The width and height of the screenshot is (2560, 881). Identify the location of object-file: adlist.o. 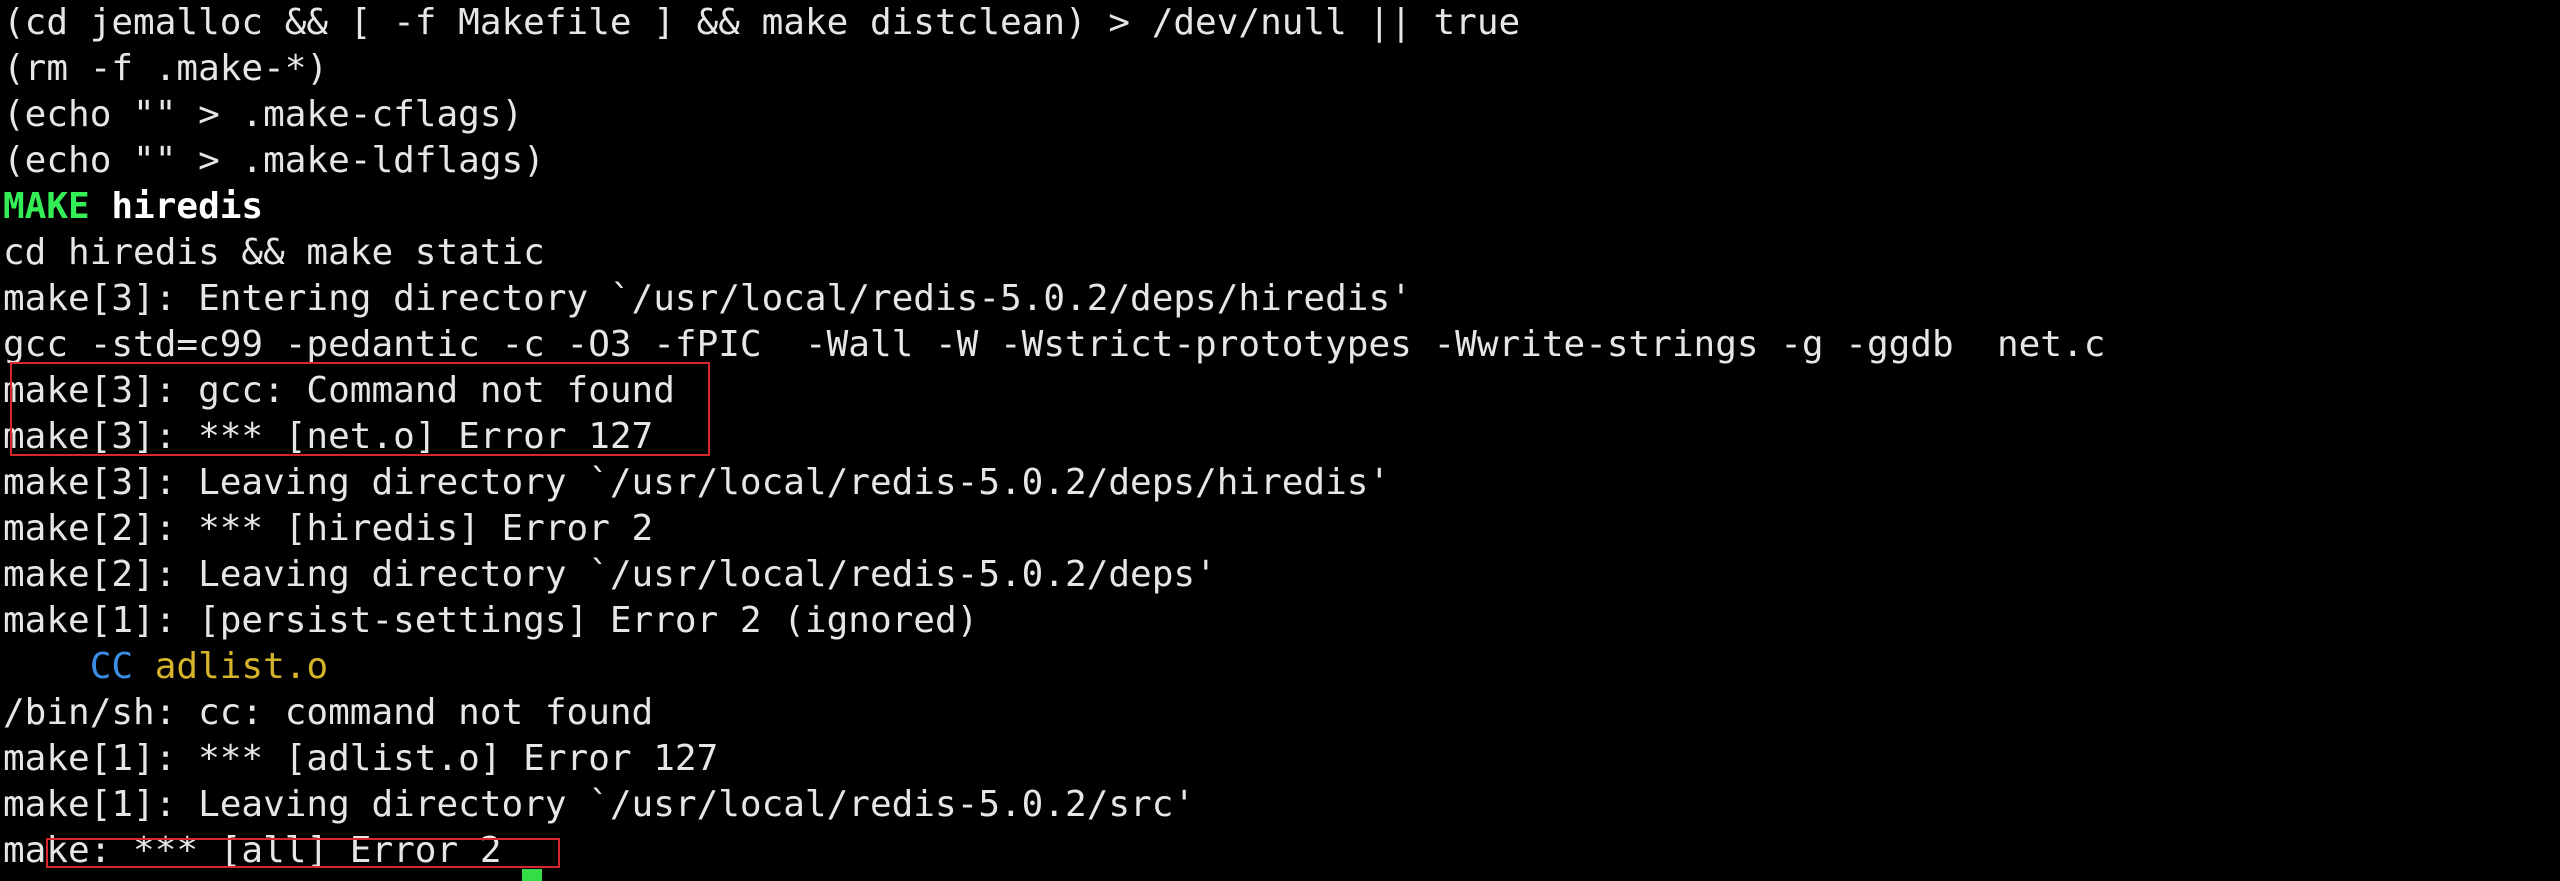
(231, 666).